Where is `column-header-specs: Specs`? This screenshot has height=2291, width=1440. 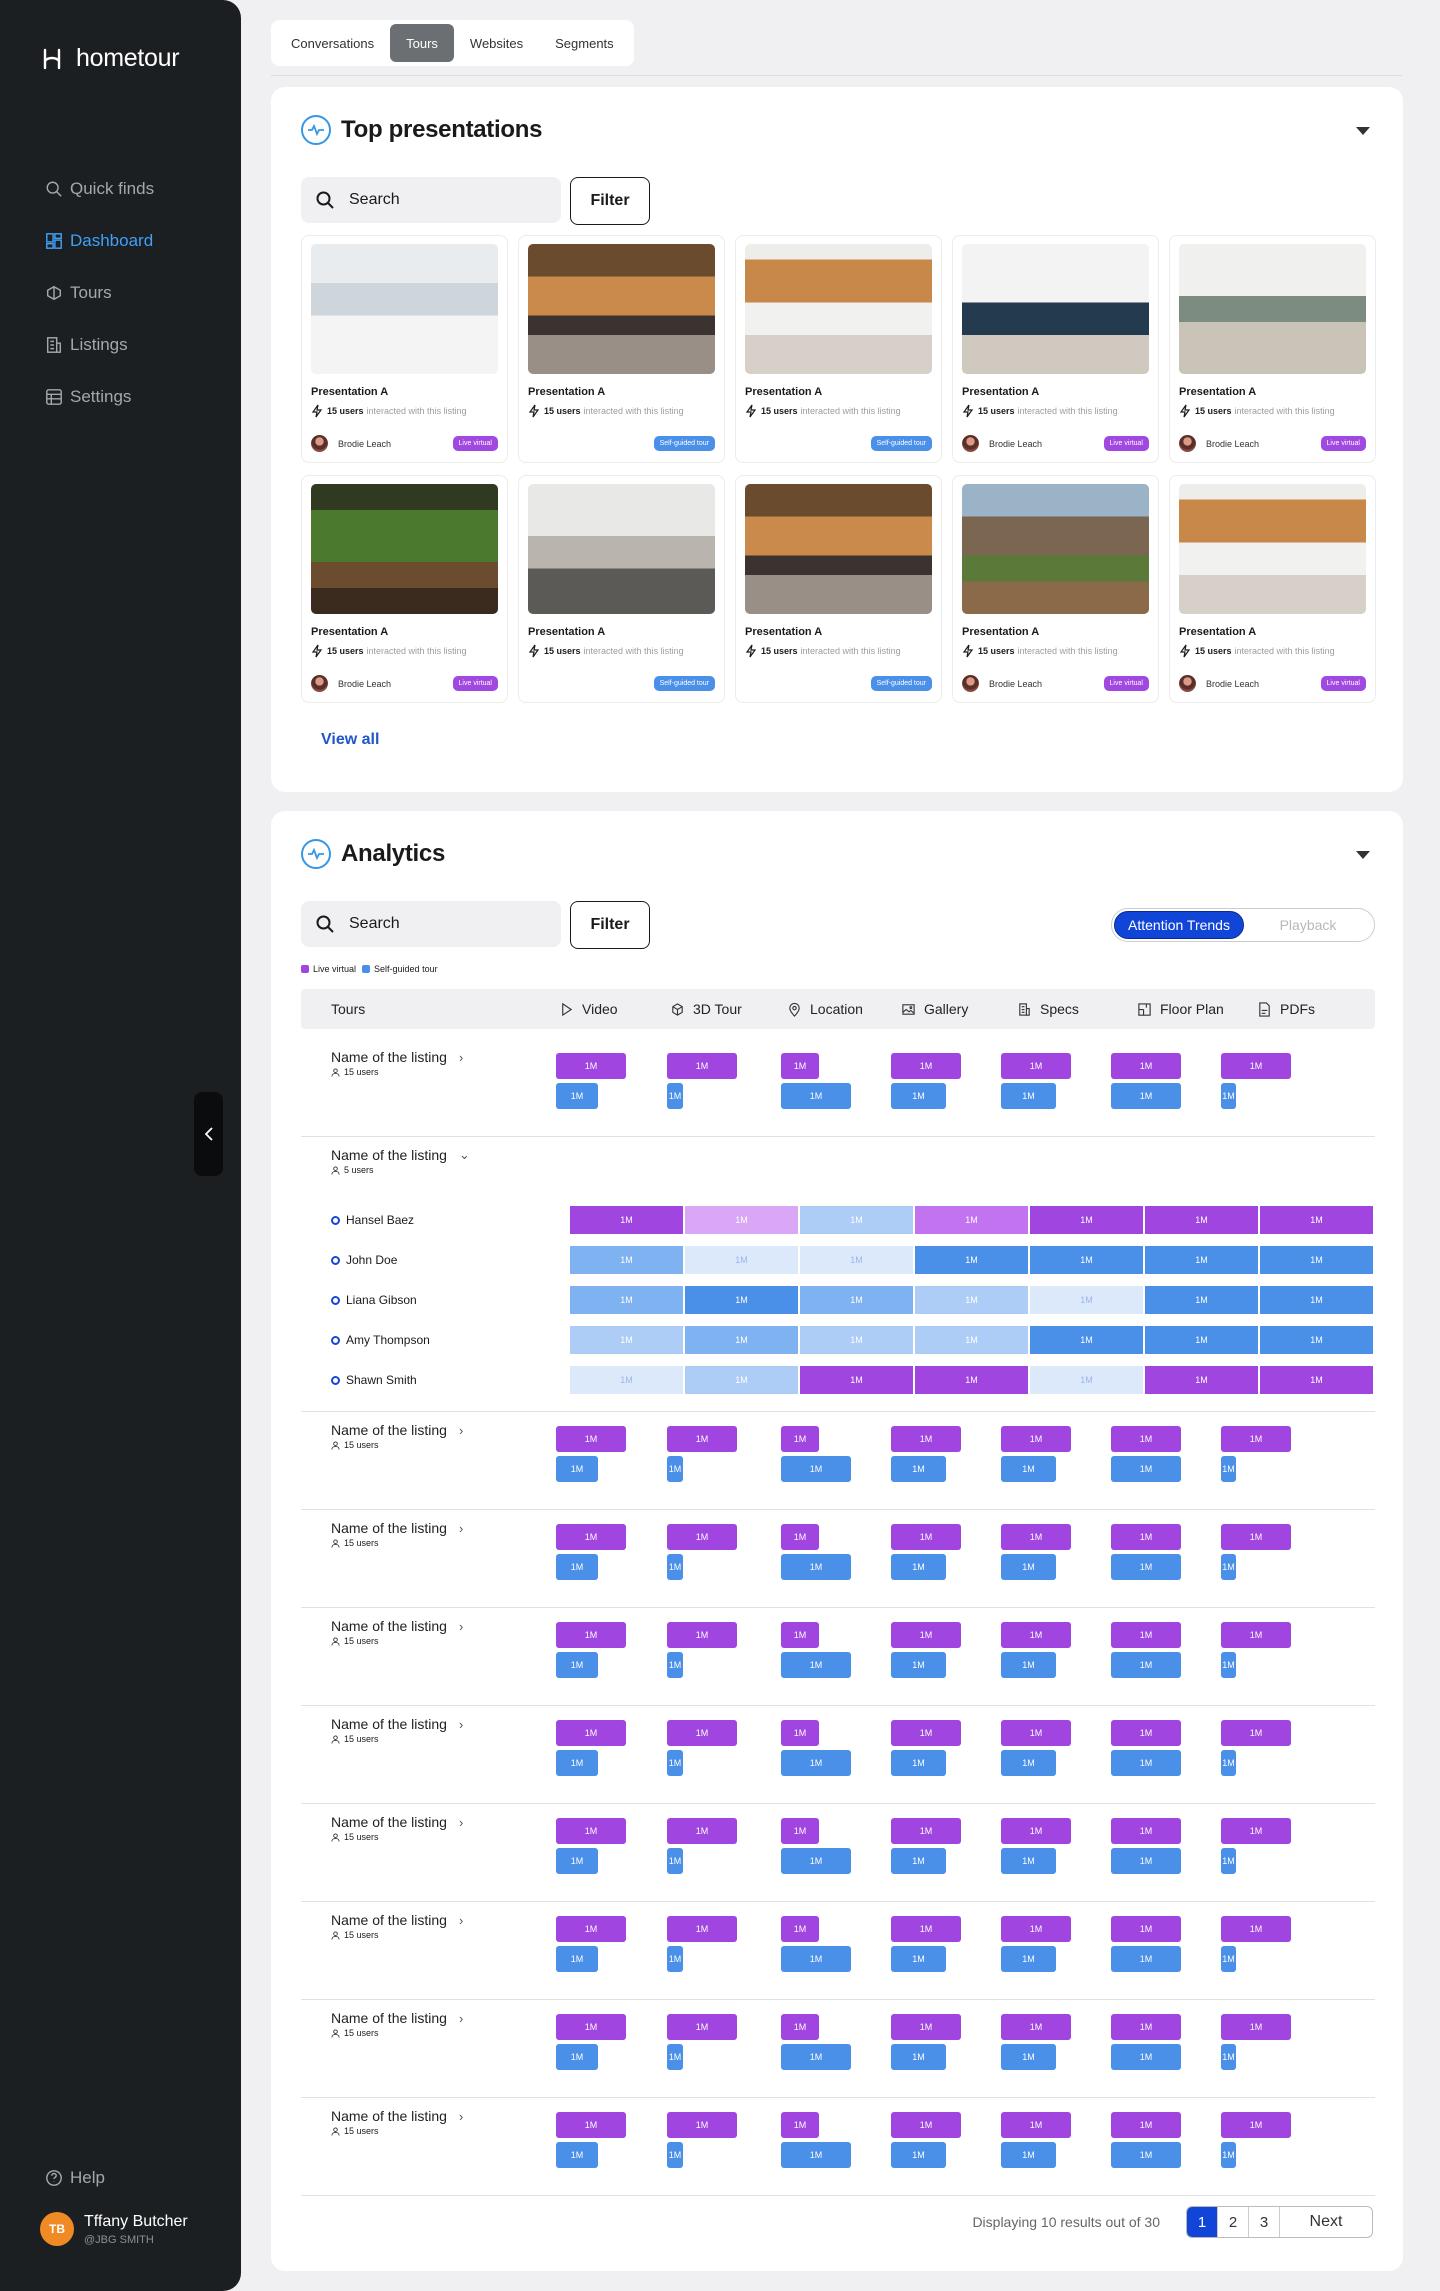
column-header-specs: Specs is located at coordinates (1048, 1009).